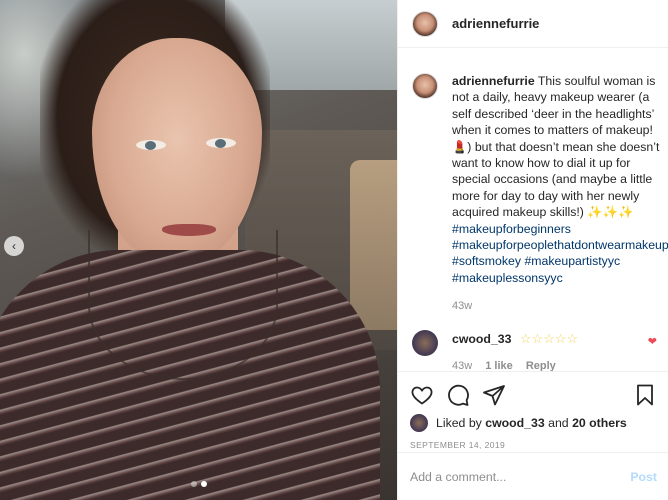  What do you see at coordinates (193, 484) in the screenshot?
I see `carousel-dot` at bounding box center [193, 484].